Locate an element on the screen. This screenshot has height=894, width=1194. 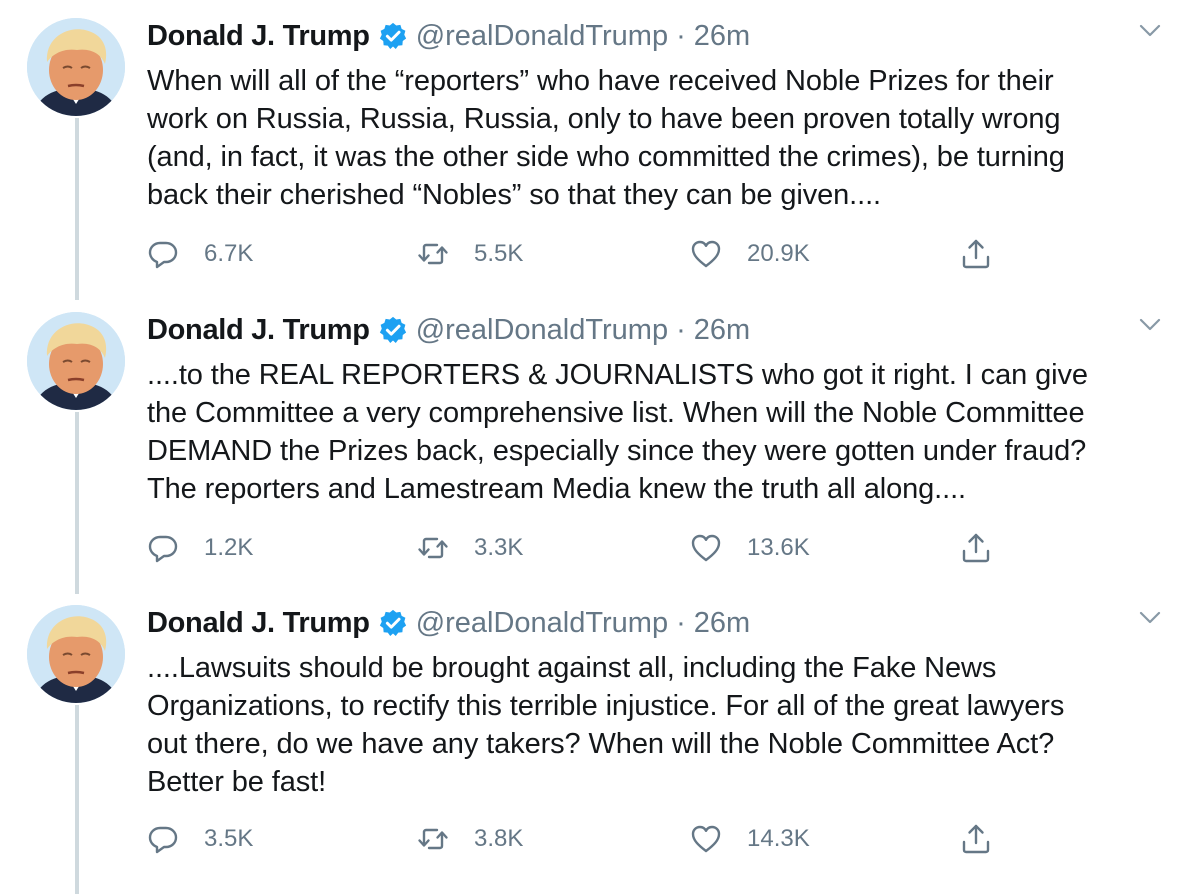
like-button: 13.6K is located at coordinates (750, 548).